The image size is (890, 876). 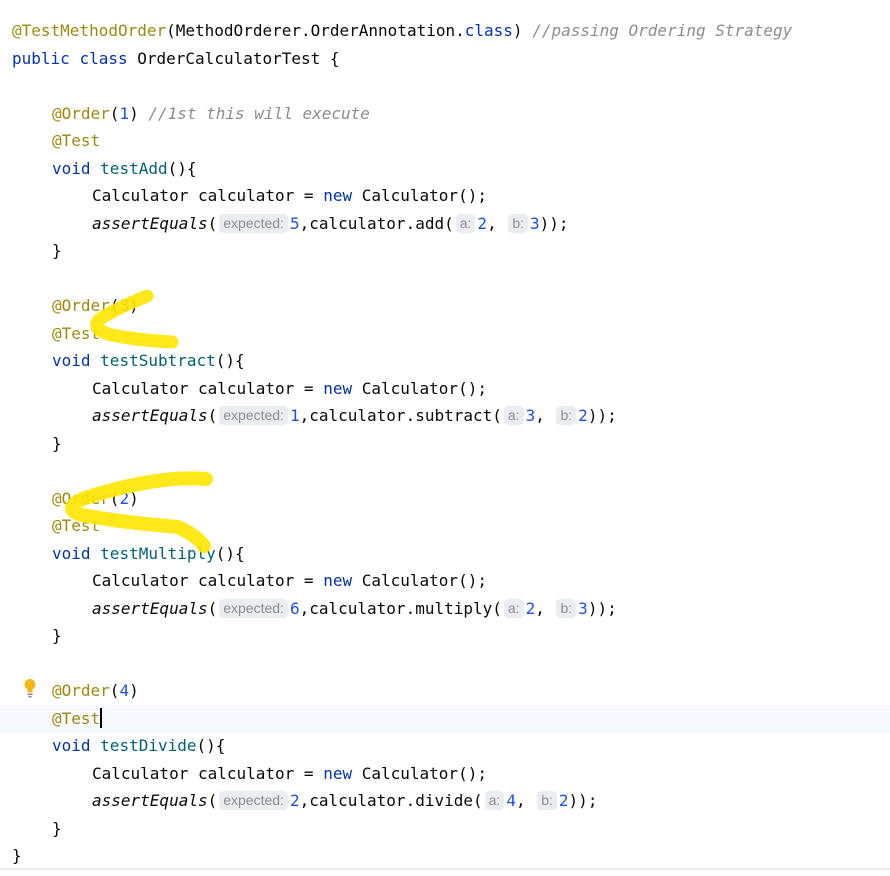 What do you see at coordinates (294, 800) in the screenshot?
I see `expected-value: 2` at bounding box center [294, 800].